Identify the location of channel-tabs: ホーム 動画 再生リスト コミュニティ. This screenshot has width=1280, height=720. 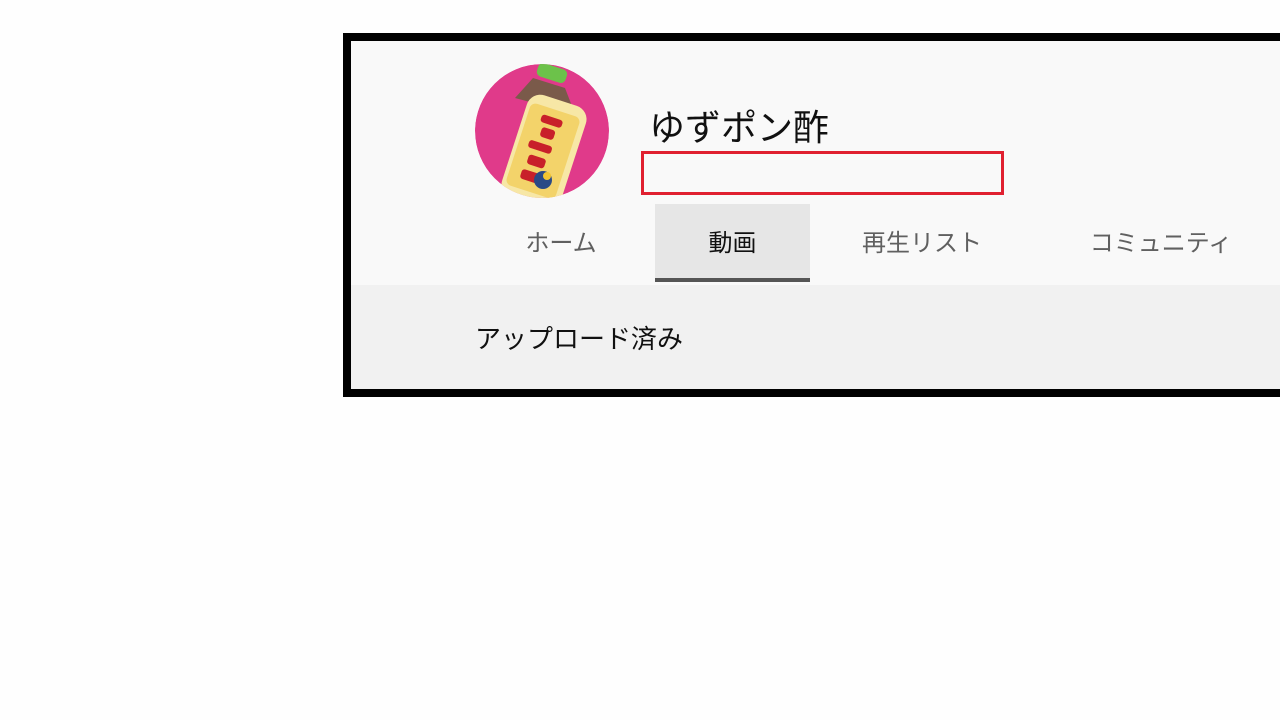
(815, 243).